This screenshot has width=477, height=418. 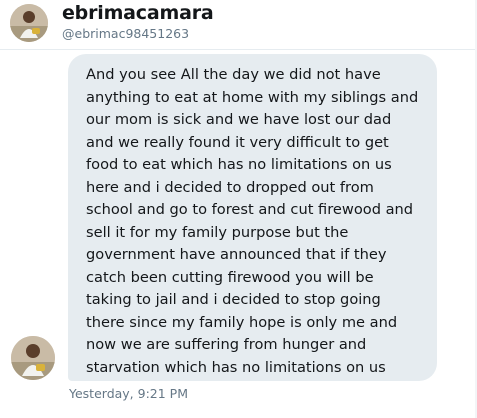 I want to click on display-name: ebrimacamara, so click(x=138, y=13).